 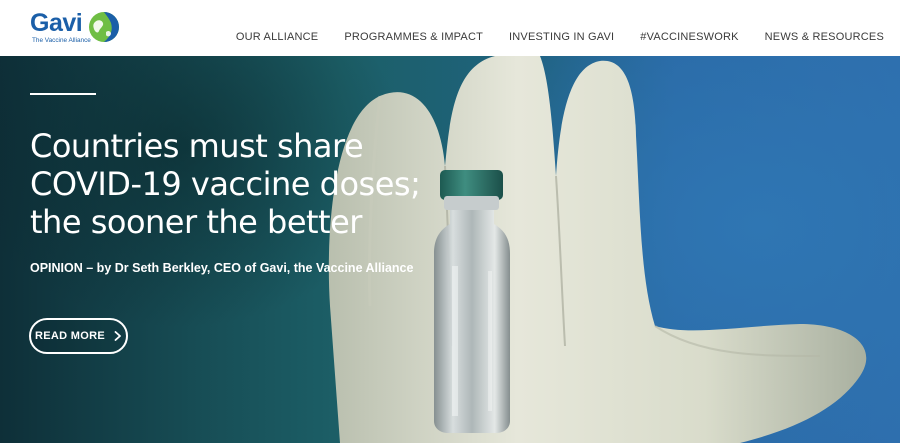 I want to click on headline-line: COVID-19 vaccine doses;, so click(x=225, y=184).